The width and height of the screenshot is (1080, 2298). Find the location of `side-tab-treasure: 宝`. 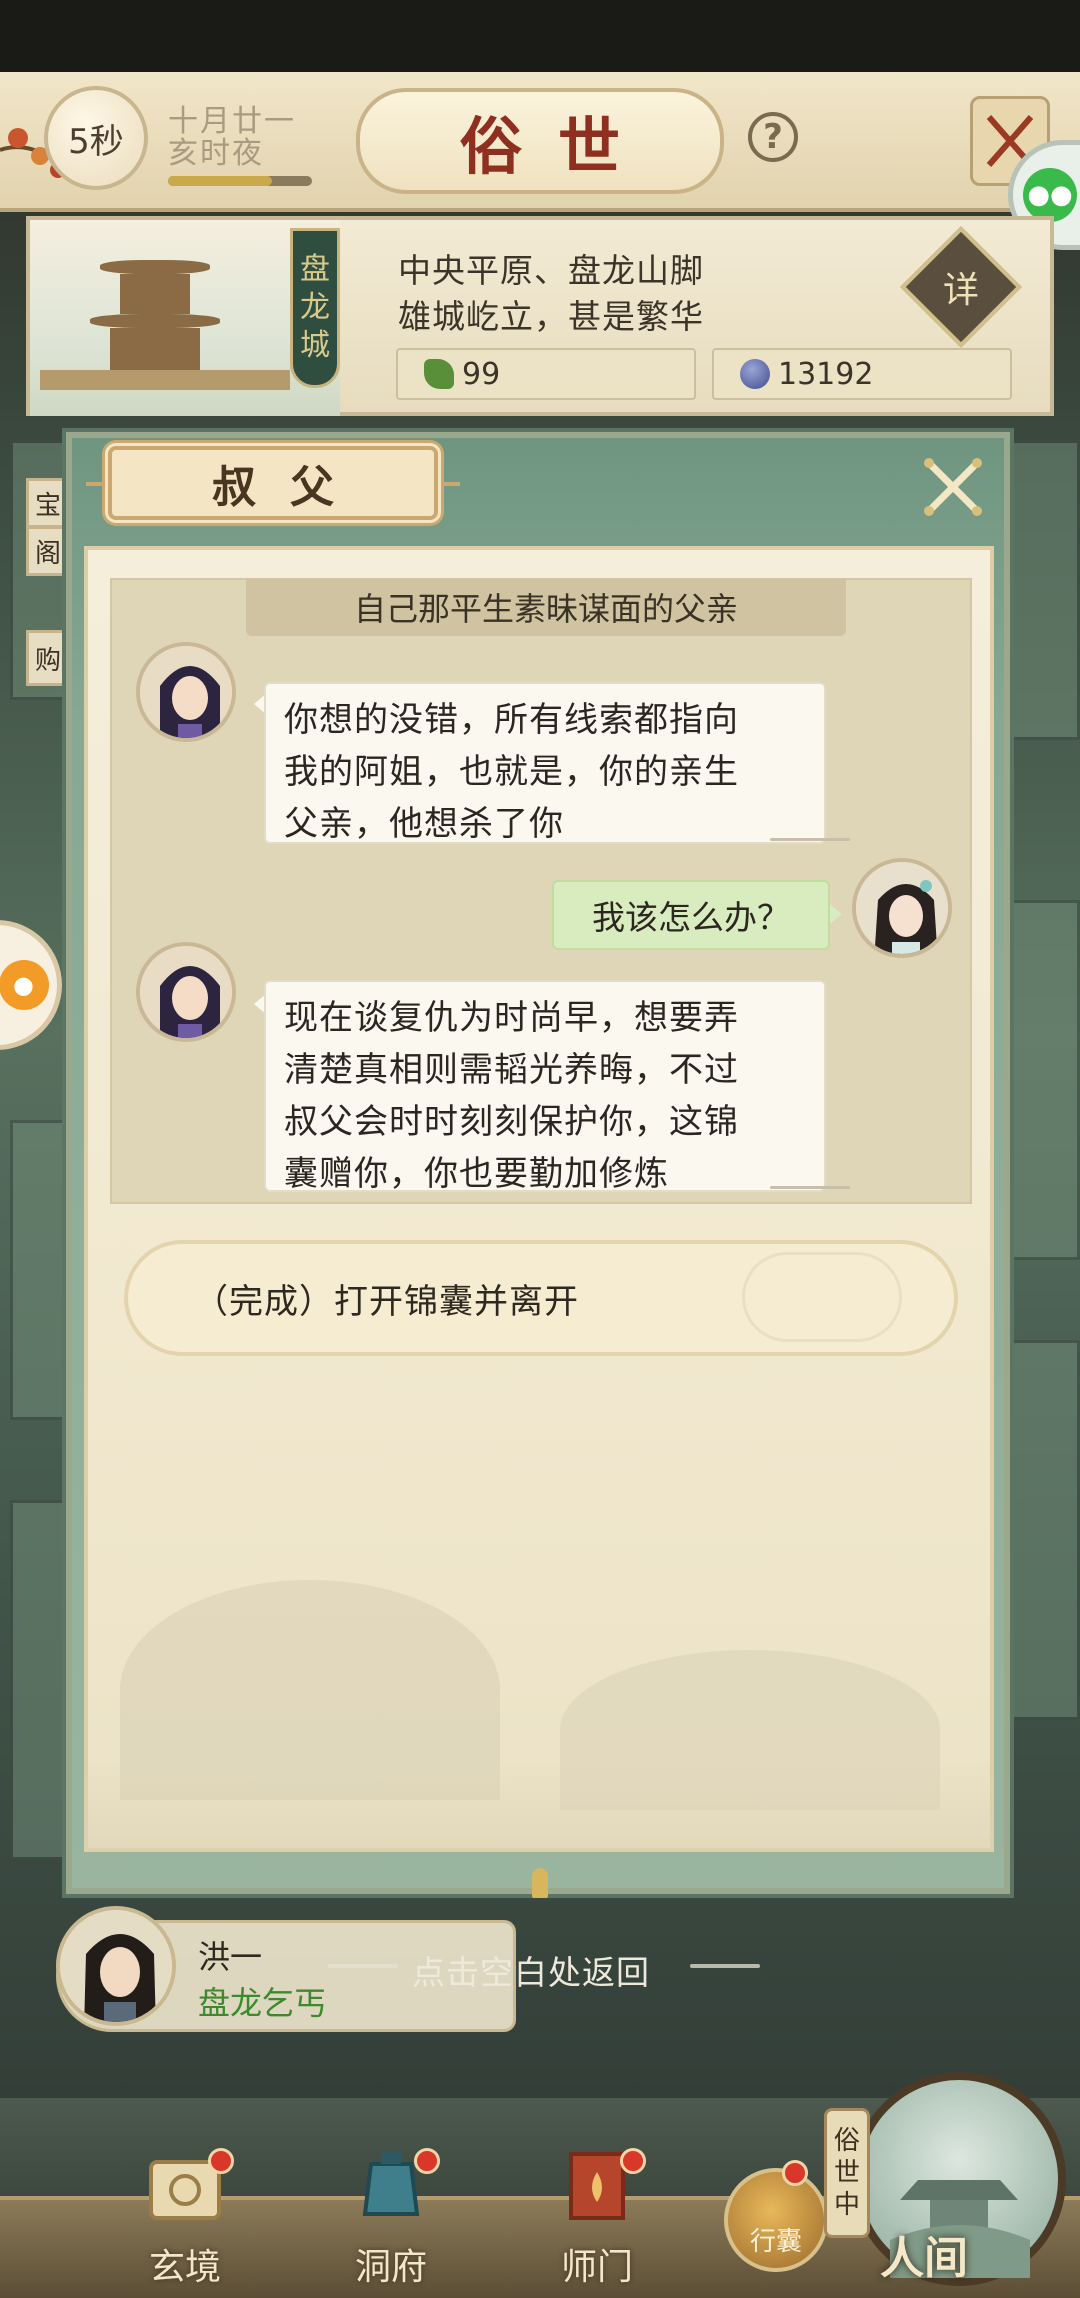

side-tab-treasure: 宝 is located at coordinates (48, 503).